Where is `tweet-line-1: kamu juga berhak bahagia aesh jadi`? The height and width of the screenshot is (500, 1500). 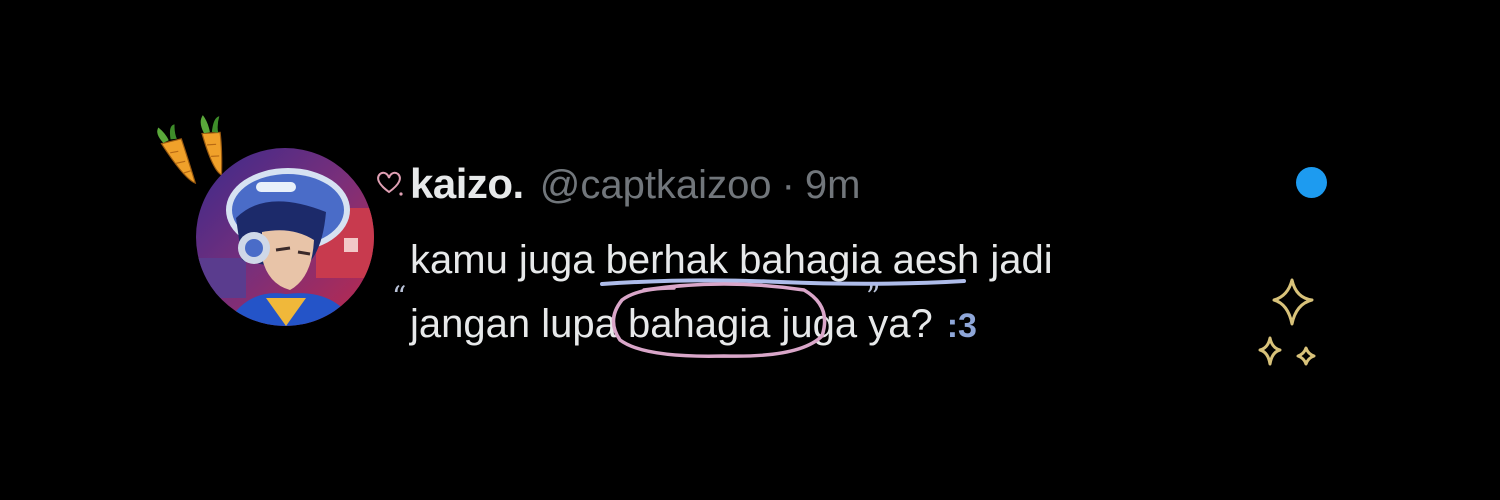
tweet-line-1: kamu juga berhak bahagia aesh jadi is located at coordinates (840, 260).